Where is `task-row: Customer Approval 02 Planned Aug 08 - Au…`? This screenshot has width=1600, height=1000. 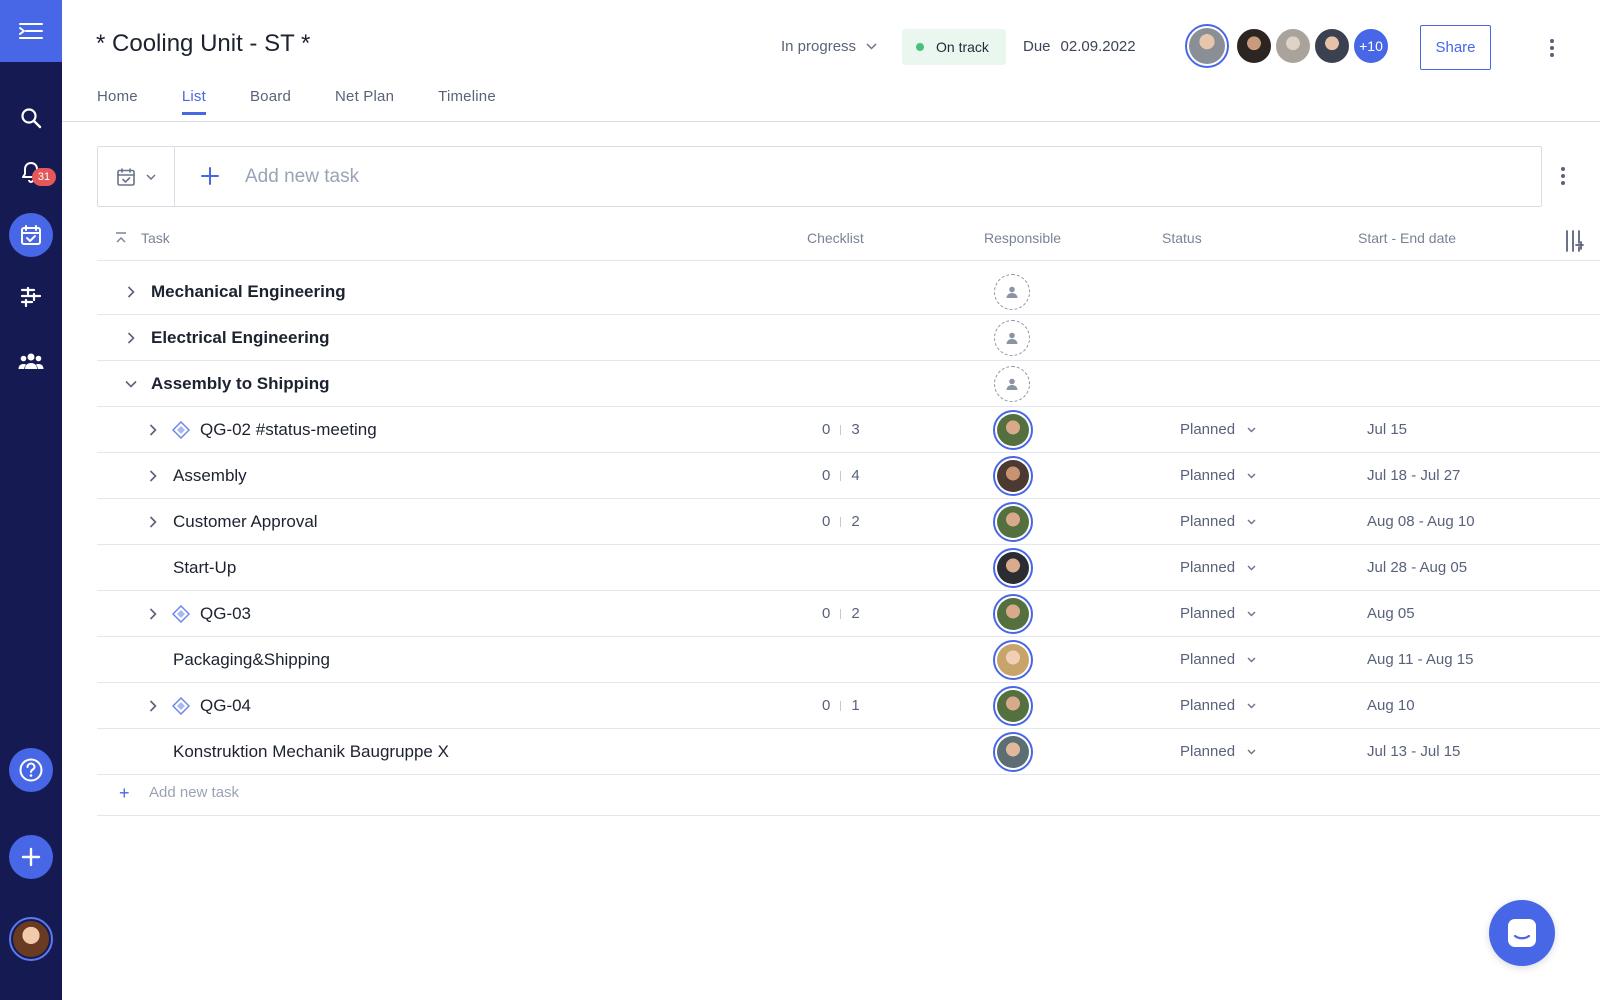
task-row: Customer Approval 02 Planned Aug 08 - Au… is located at coordinates (848, 522).